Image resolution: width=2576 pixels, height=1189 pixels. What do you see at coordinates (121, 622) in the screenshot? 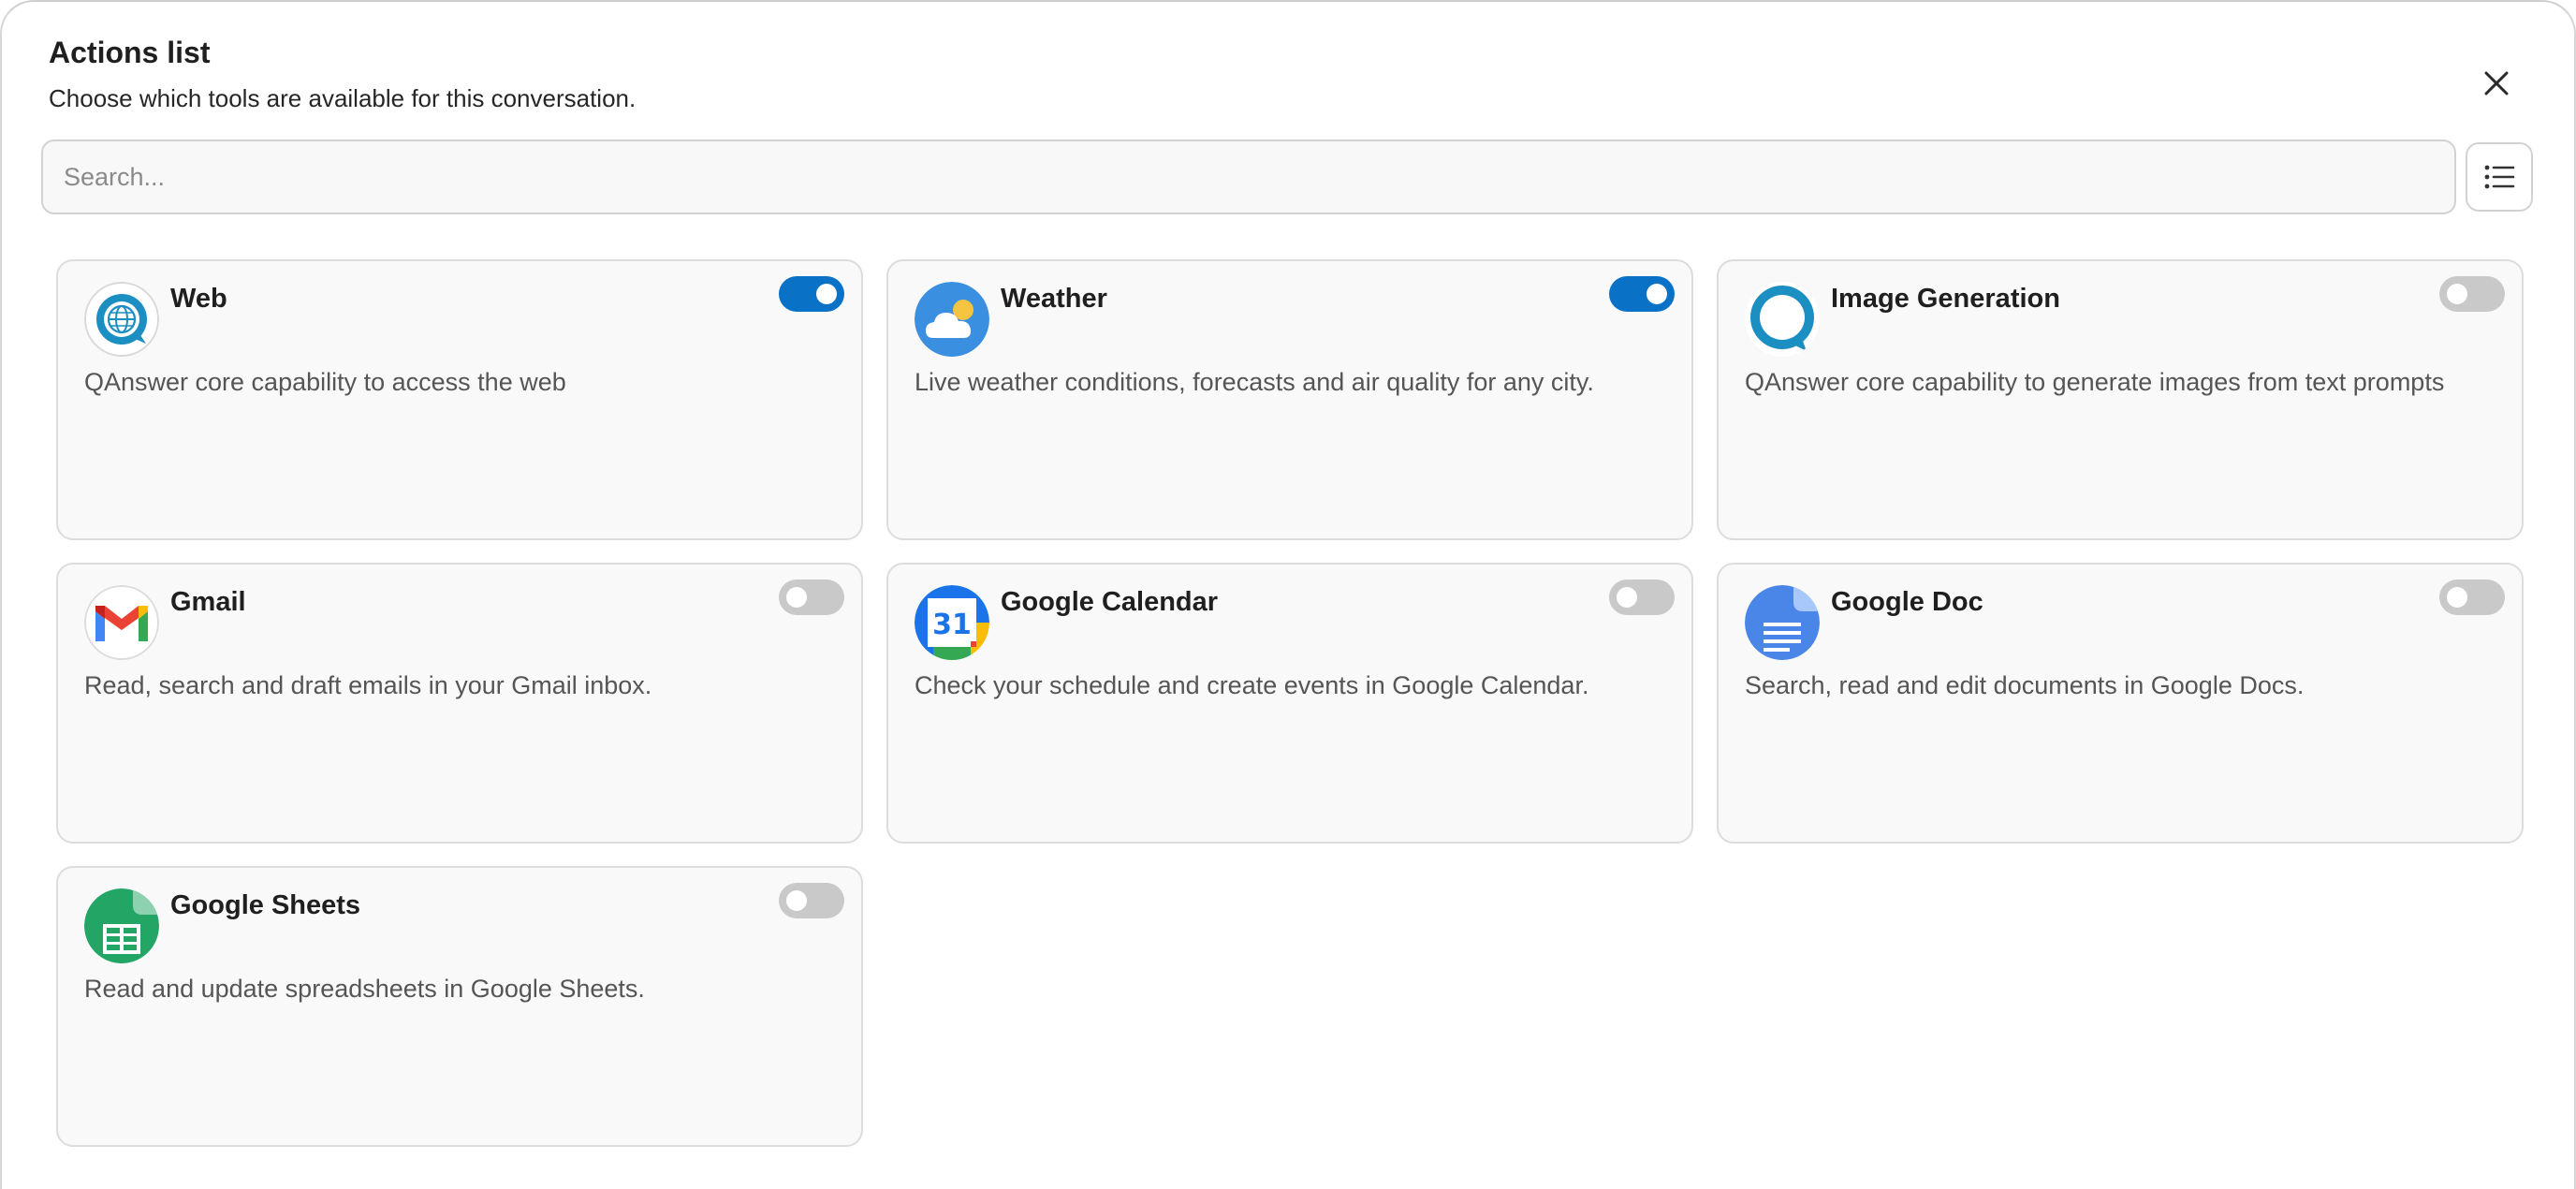
I see `gmail-icon` at bounding box center [121, 622].